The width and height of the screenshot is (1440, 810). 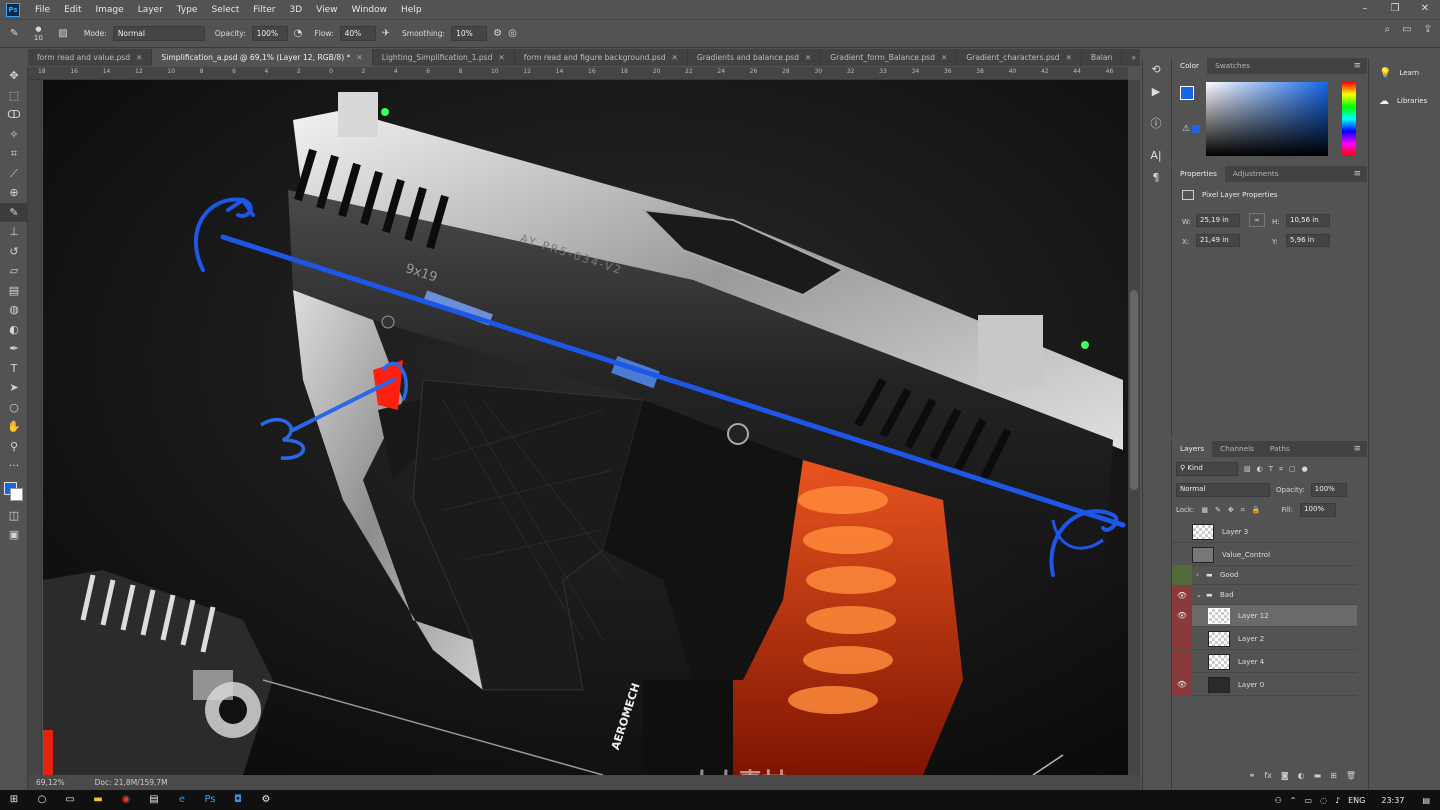 What do you see at coordinates (1308, 220) in the screenshot?
I see `height-field: 10,56 in` at bounding box center [1308, 220].